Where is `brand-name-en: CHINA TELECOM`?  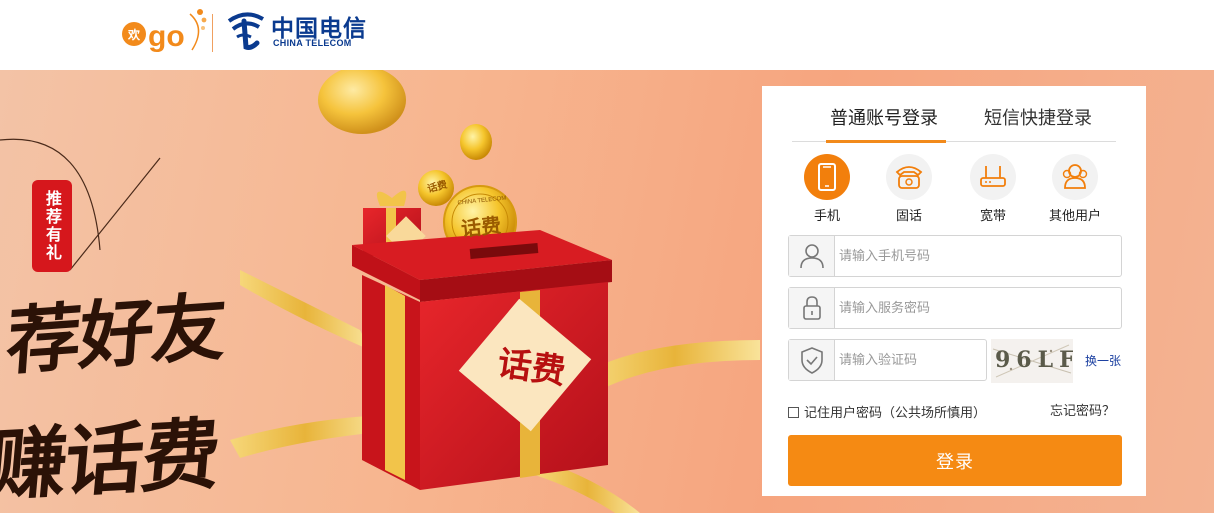 brand-name-en: CHINA TELECOM is located at coordinates (312, 43).